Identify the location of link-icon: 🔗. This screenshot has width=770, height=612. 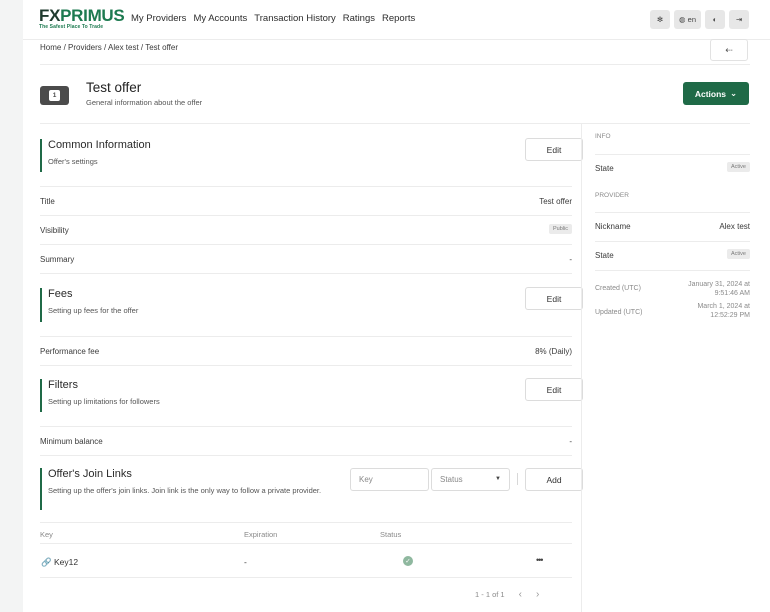
(46, 562).